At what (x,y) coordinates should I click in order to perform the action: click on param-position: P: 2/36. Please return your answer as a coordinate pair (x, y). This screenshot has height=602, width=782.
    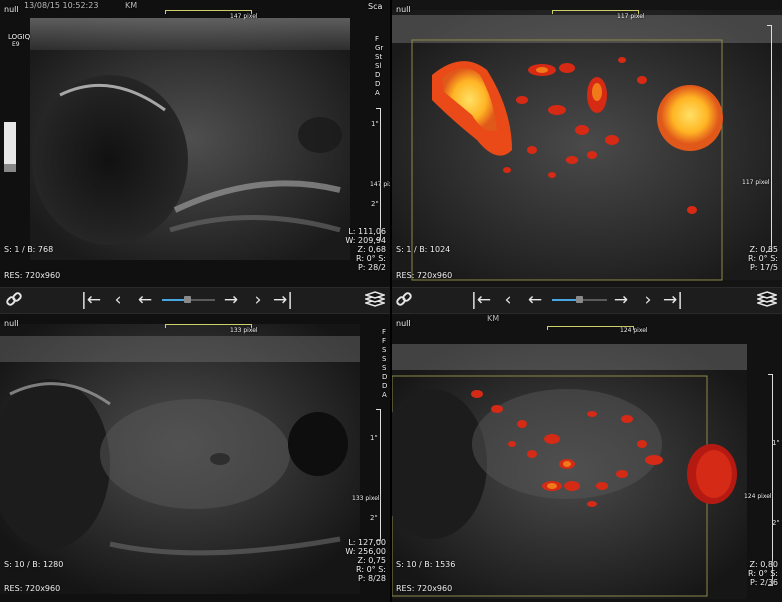
    Looking at the image, I should click on (763, 582).